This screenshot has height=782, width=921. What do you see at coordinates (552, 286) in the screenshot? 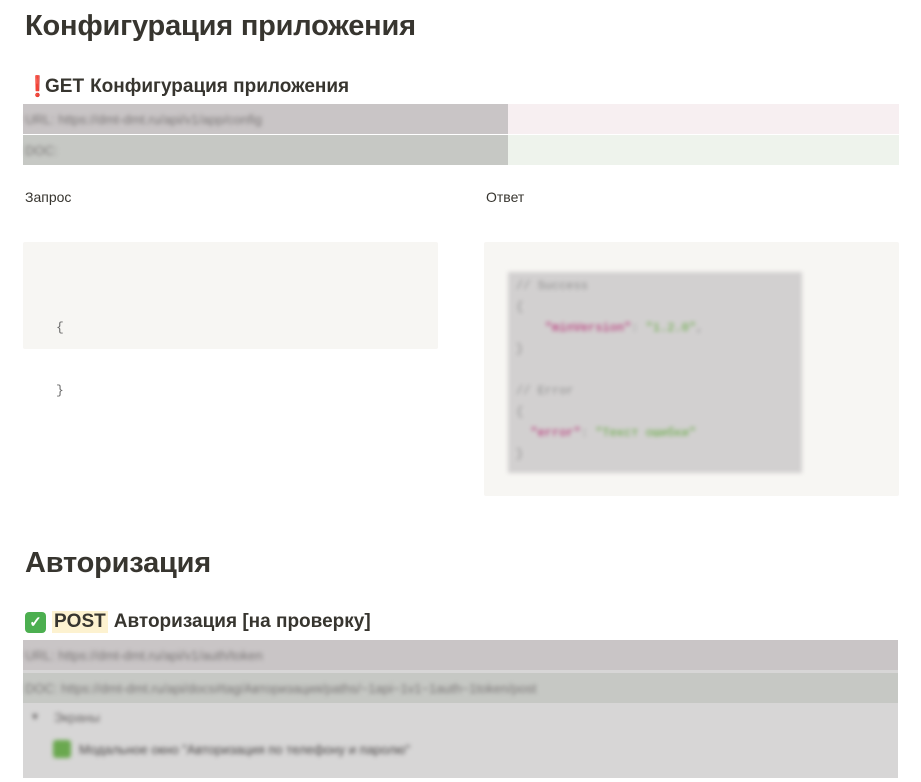
I see `code-comment: // Success` at bounding box center [552, 286].